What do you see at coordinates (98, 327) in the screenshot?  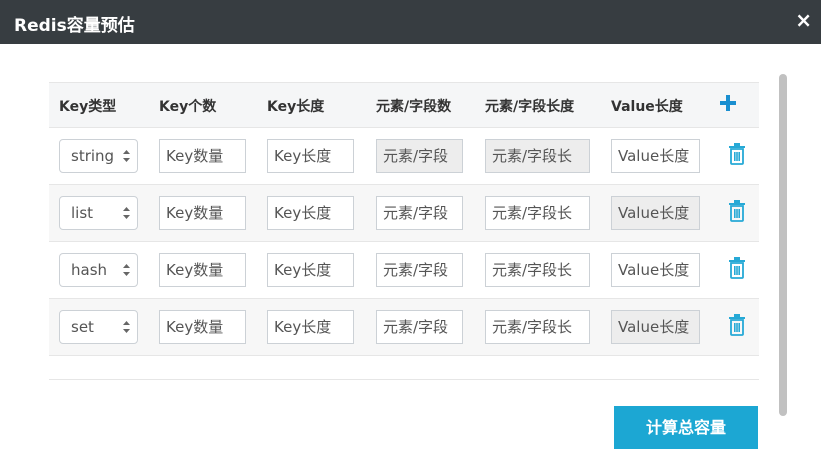 I see `key-type-select: set` at bounding box center [98, 327].